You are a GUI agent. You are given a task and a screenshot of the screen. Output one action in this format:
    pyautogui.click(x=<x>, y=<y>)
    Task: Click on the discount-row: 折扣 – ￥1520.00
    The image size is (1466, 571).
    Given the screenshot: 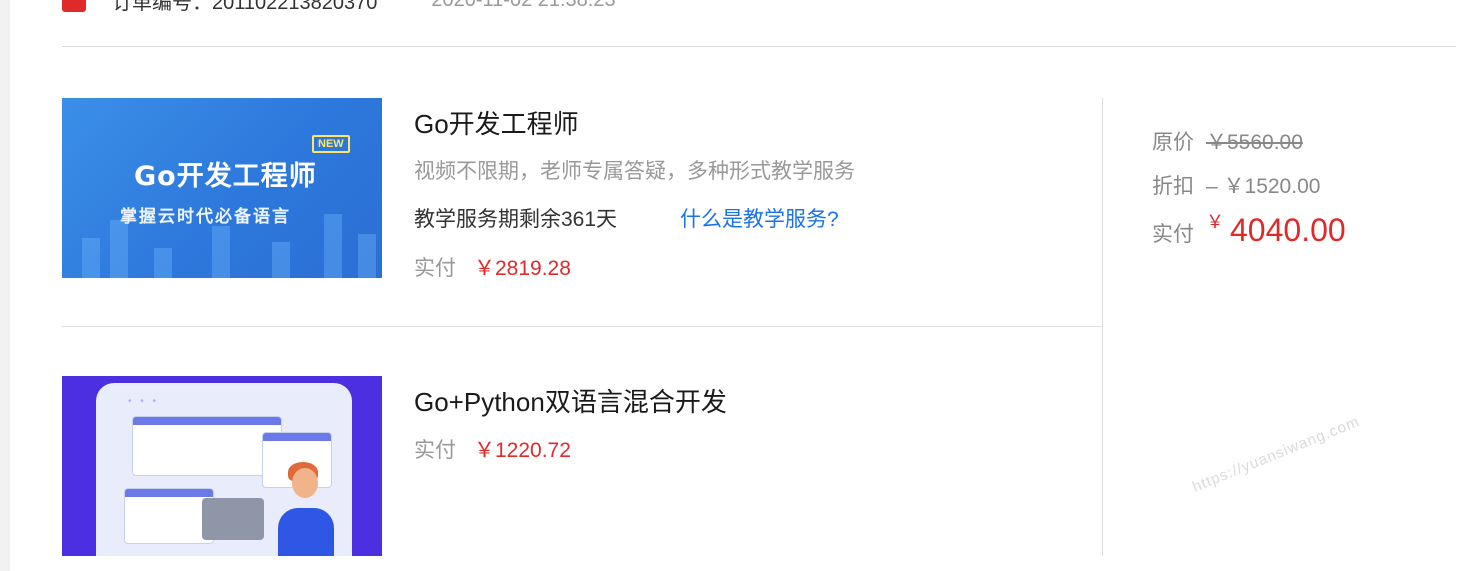 What is the action you would take?
    pyautogui.click(x=1236, y=185)
    